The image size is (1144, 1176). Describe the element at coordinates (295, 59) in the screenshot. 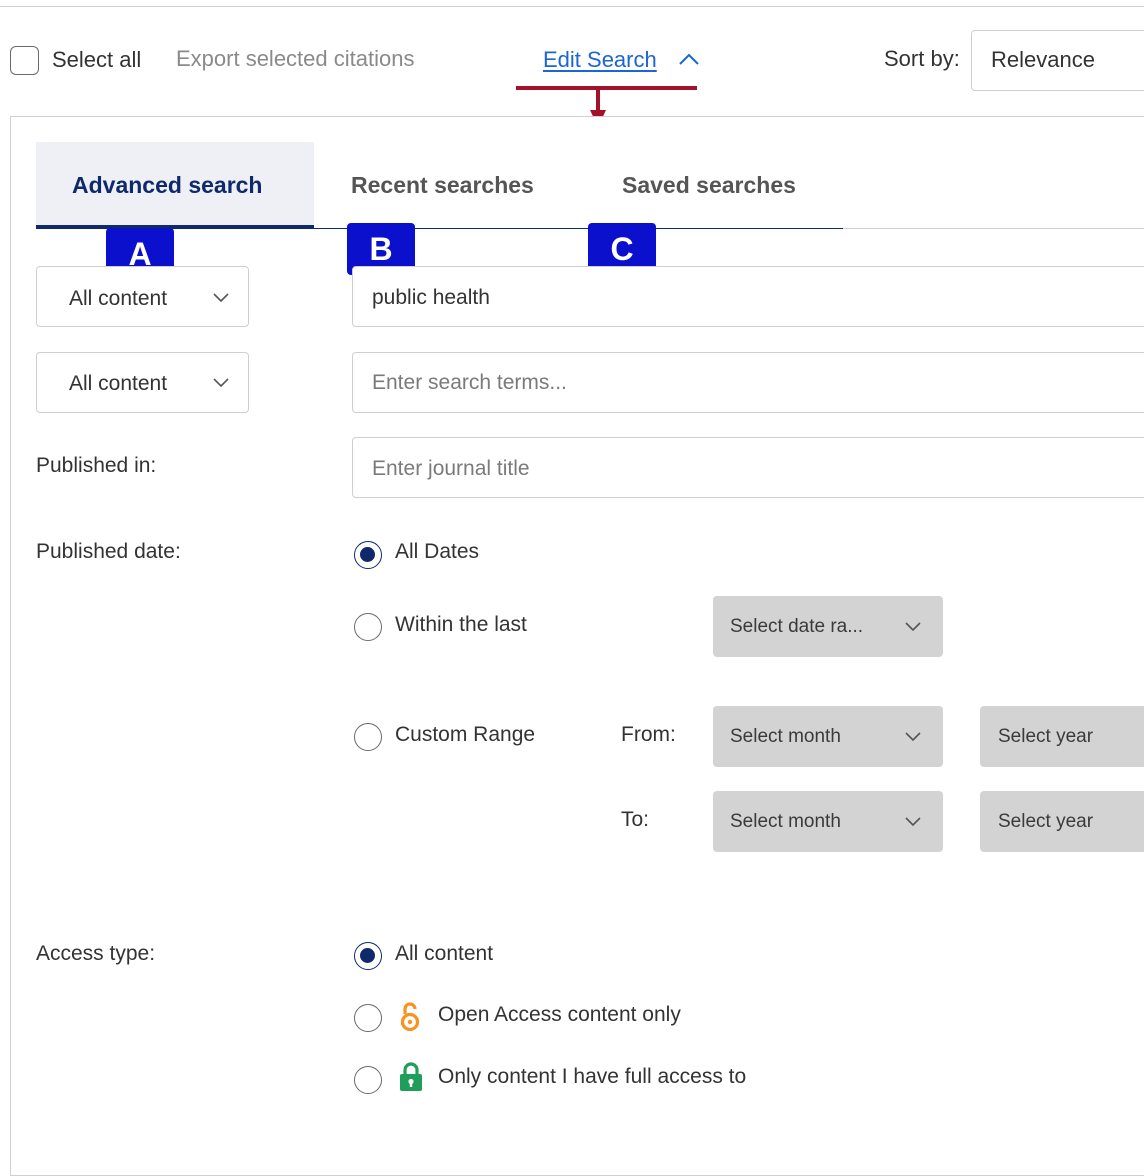

I see `export-citations-button: Export selected citations` at that location.